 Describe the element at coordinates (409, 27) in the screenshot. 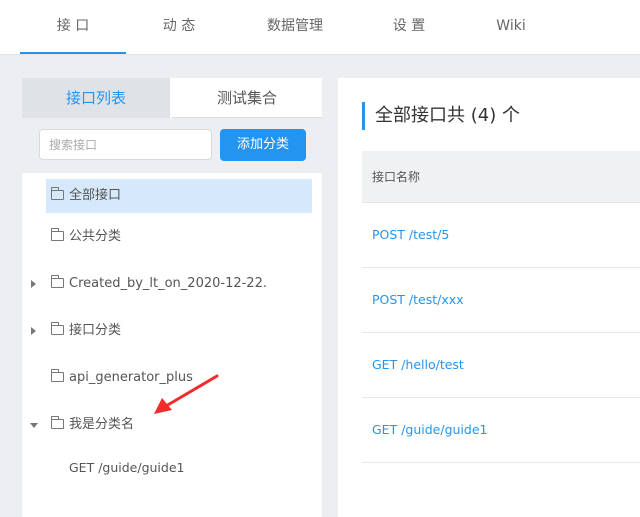

I see `tab-settings: 设 置` at that location.